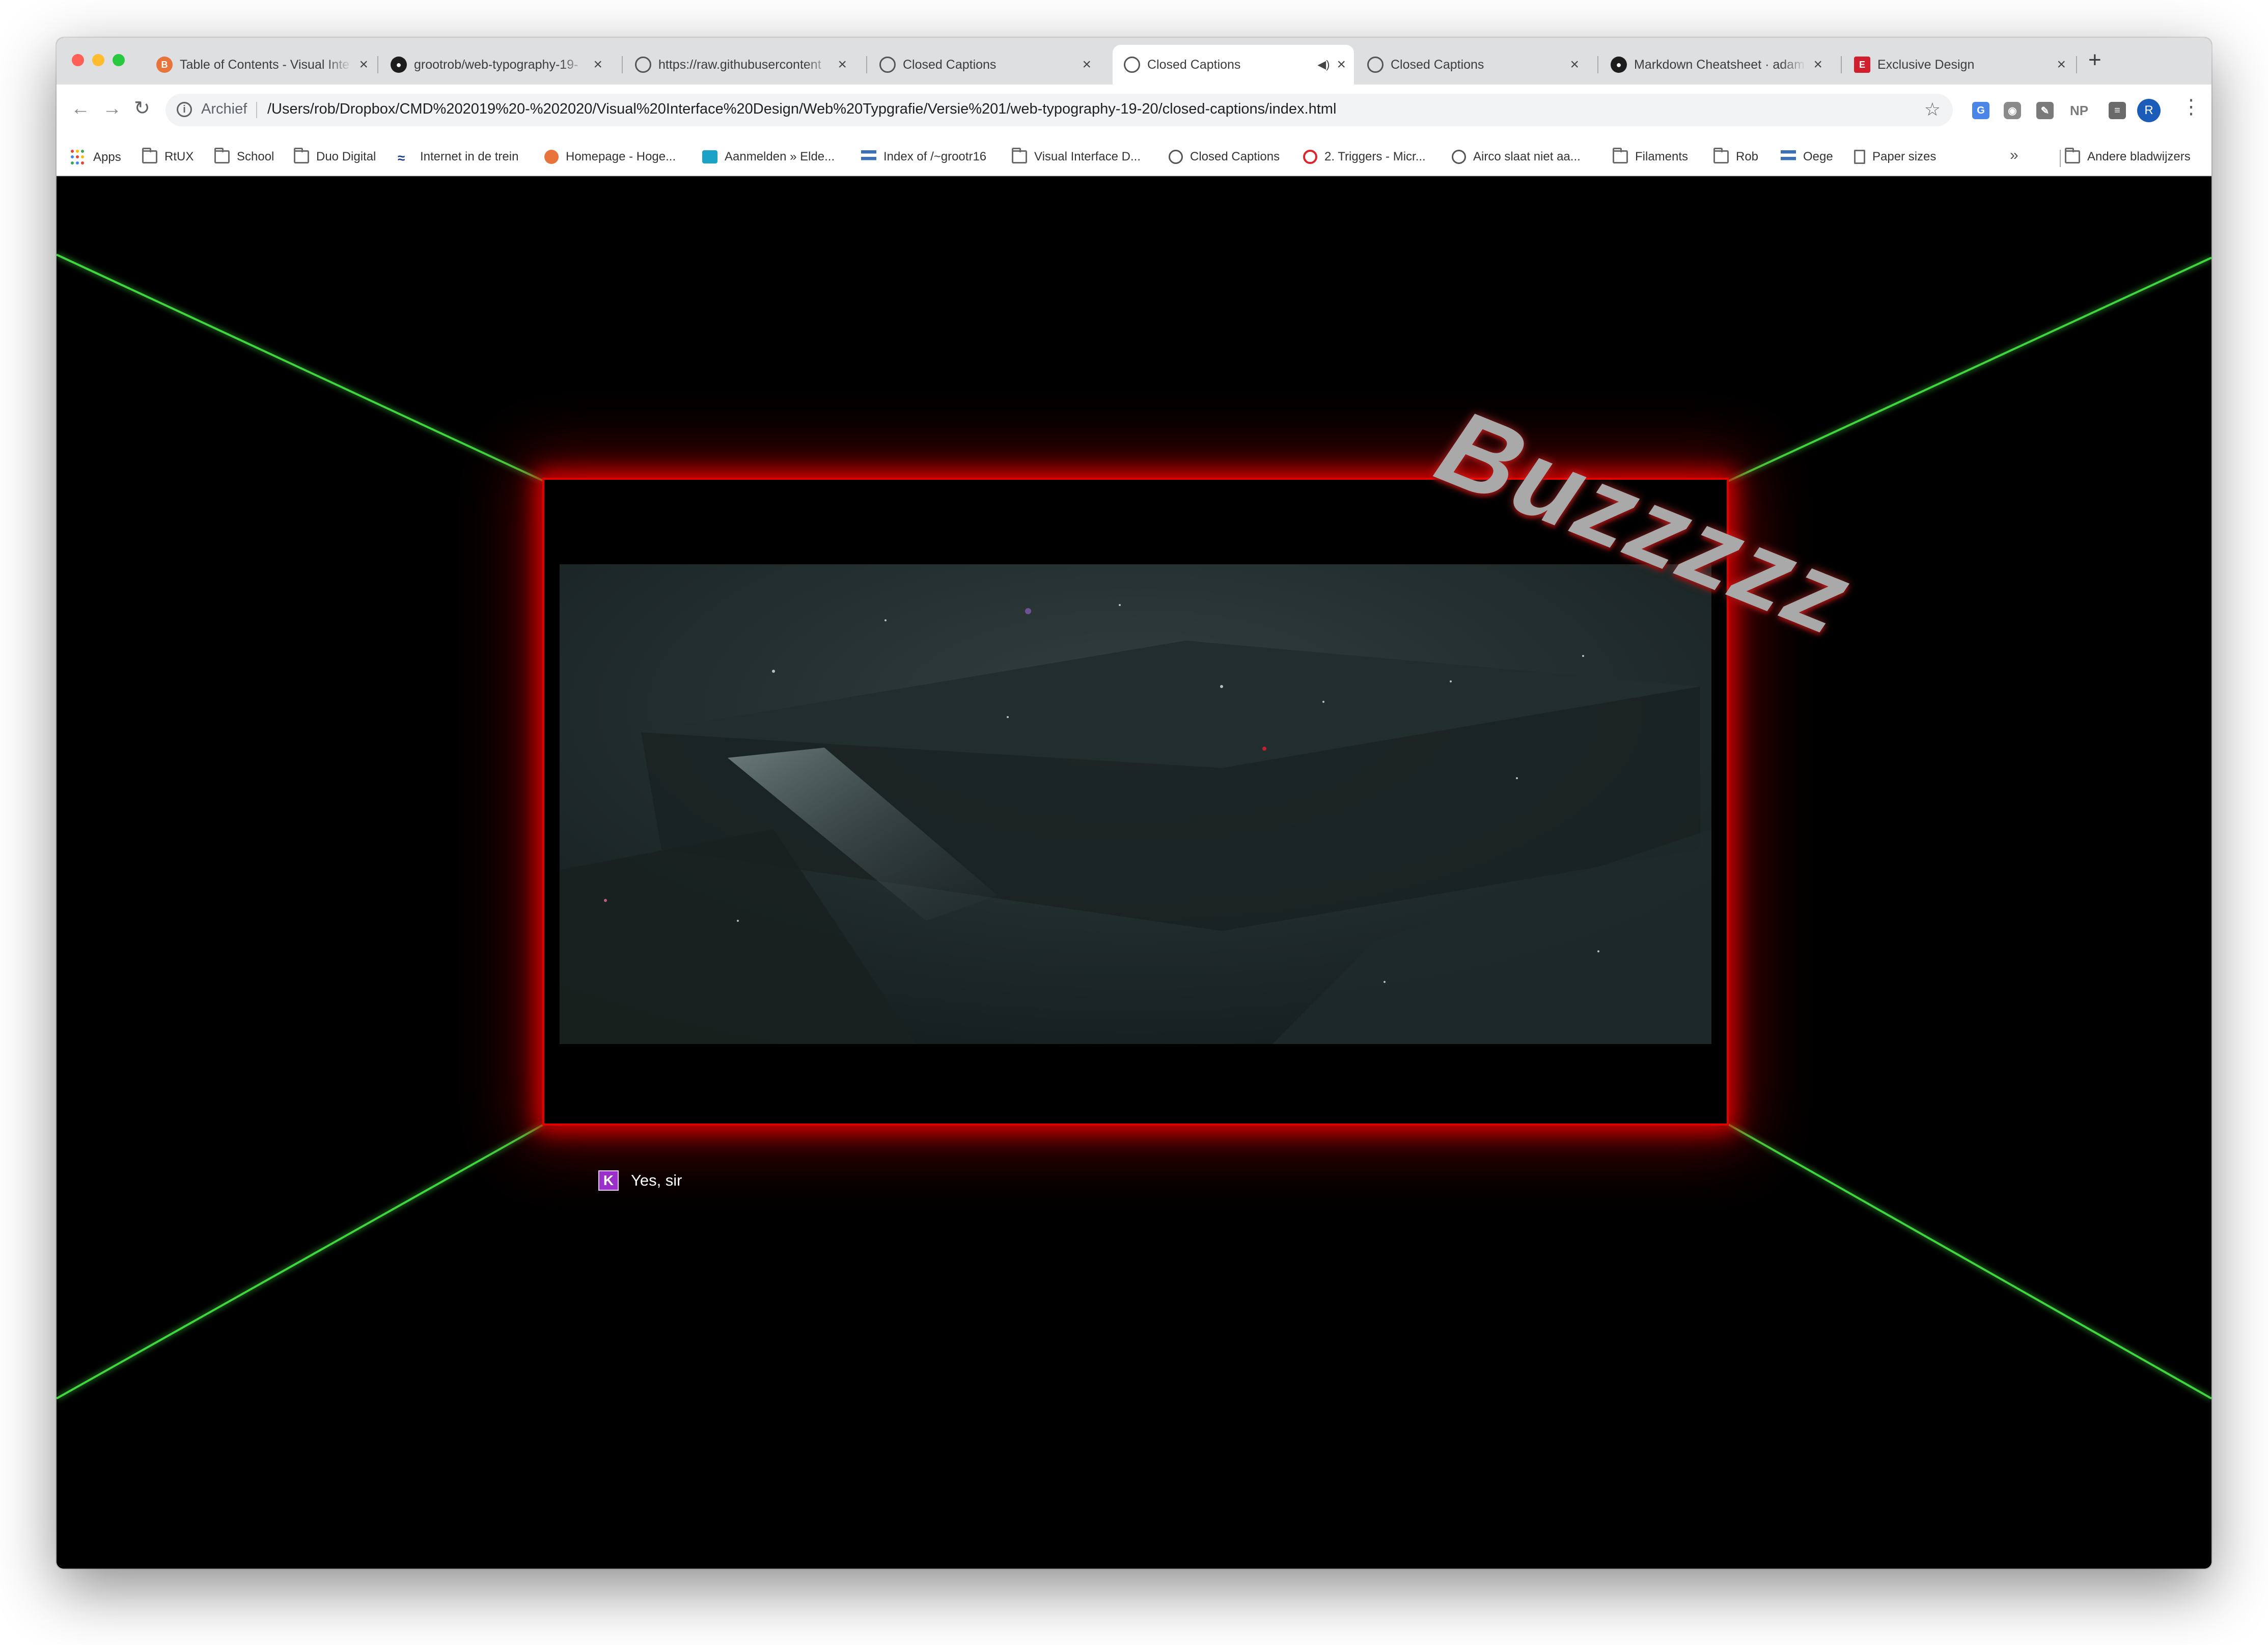 Image resolution: width=2268 pixels, height=1645 pixels. I want to click on tab-markdown-cheatsheet: ● Markdown Cheatsheet · adam- ×, so click(1715, 65).